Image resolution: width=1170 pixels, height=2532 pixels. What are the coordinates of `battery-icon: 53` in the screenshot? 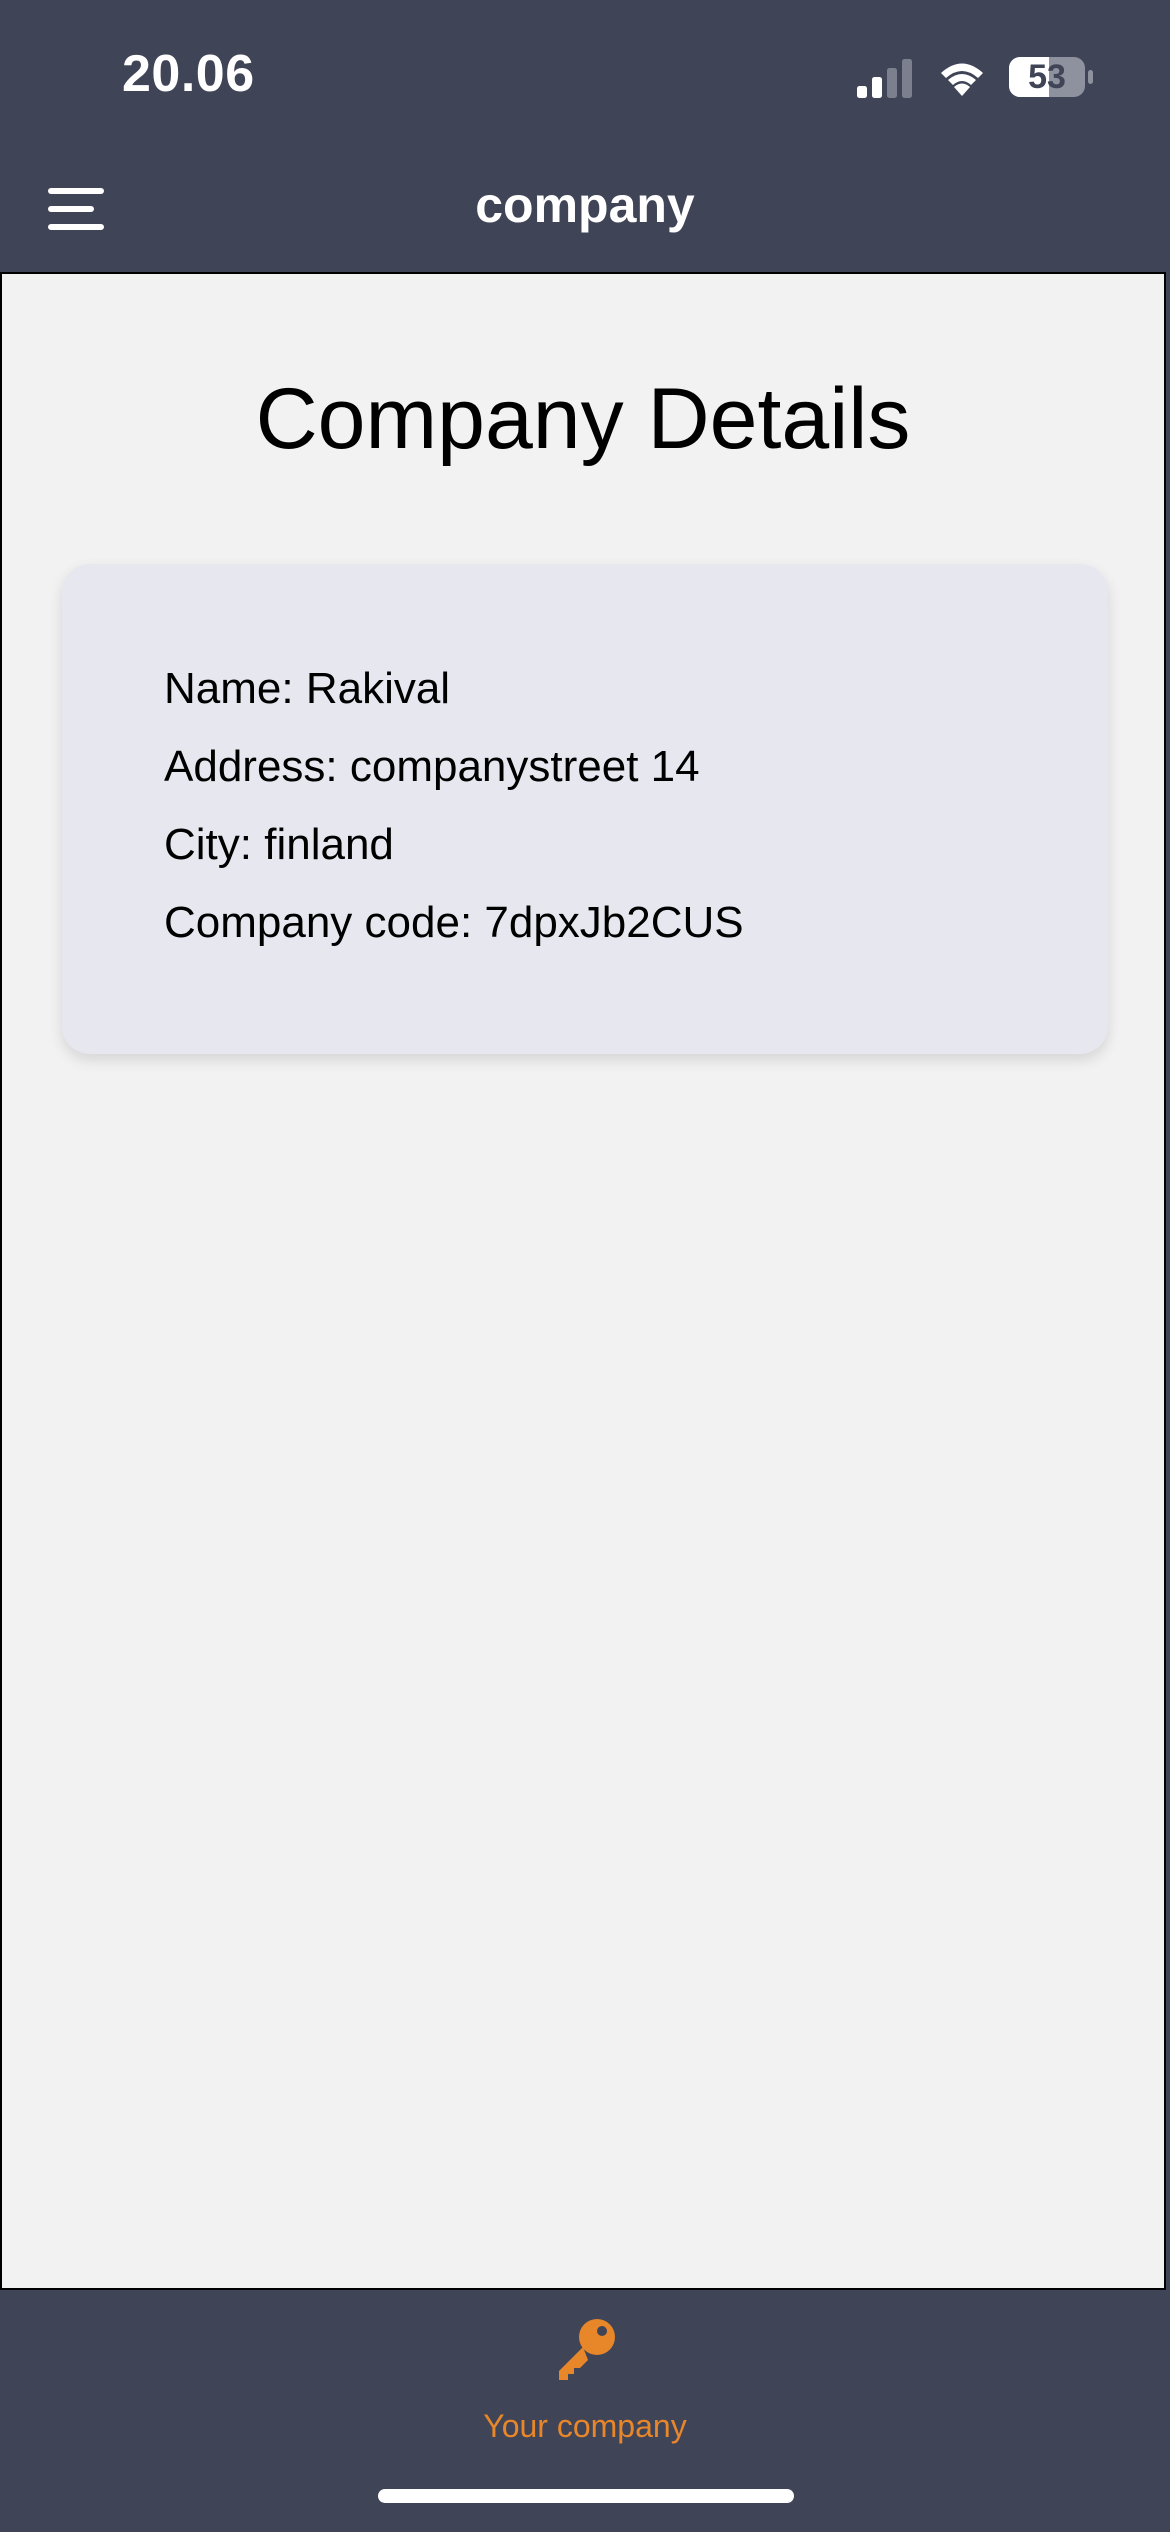 It's located at (1051, 77).